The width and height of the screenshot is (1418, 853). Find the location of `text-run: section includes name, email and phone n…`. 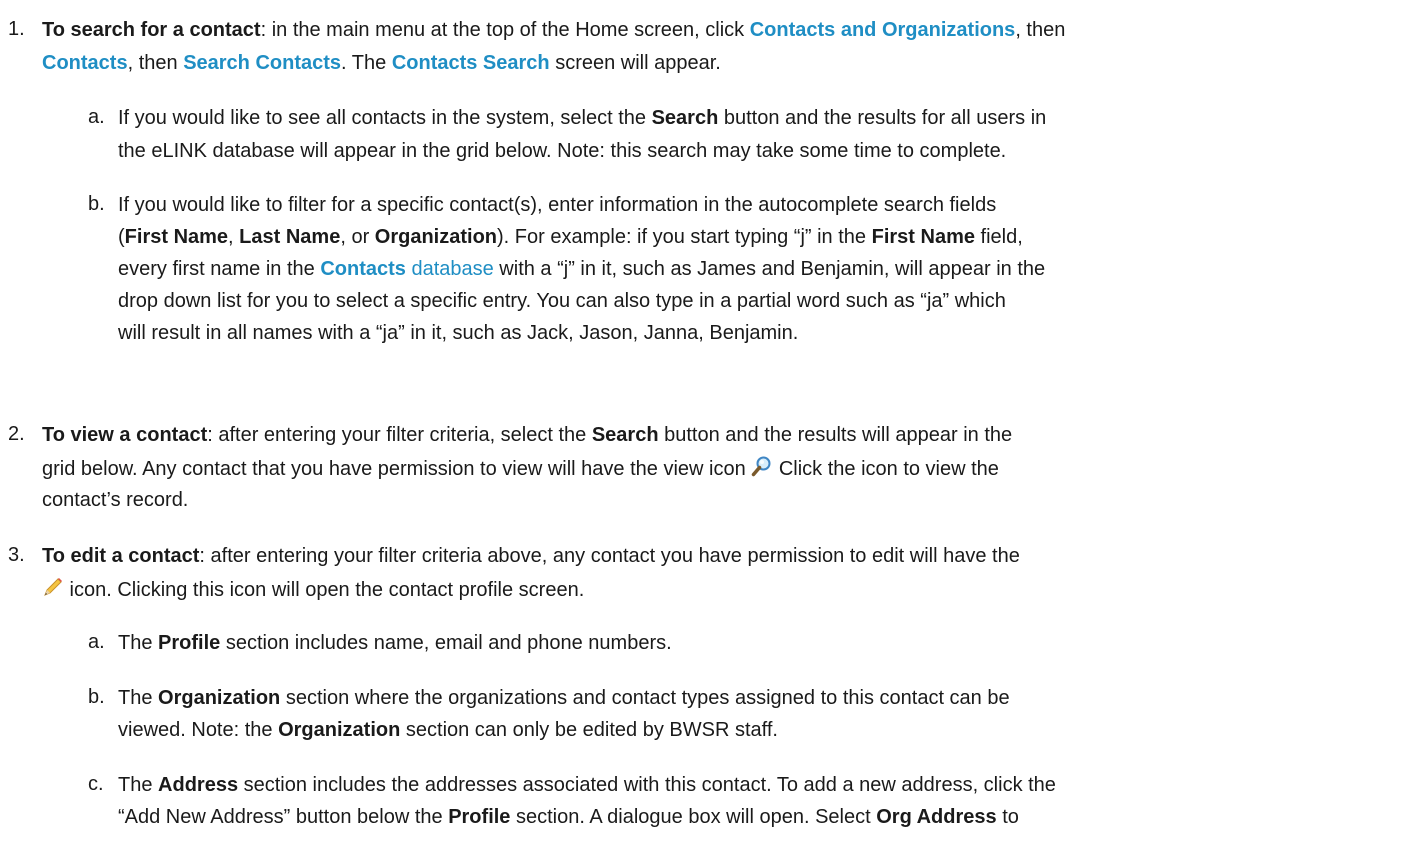

text-run: section includes name, email and phone n… is located at coordinates (446, 643).